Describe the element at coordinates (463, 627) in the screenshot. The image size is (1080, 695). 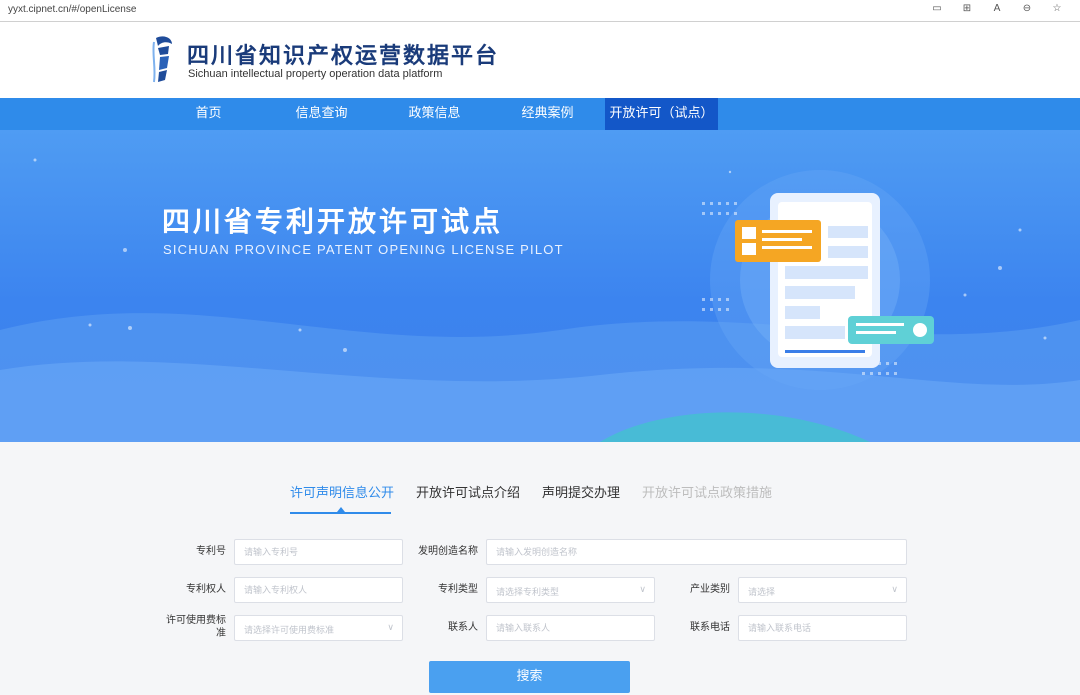
I see `contact-label: 联系人` at that location.